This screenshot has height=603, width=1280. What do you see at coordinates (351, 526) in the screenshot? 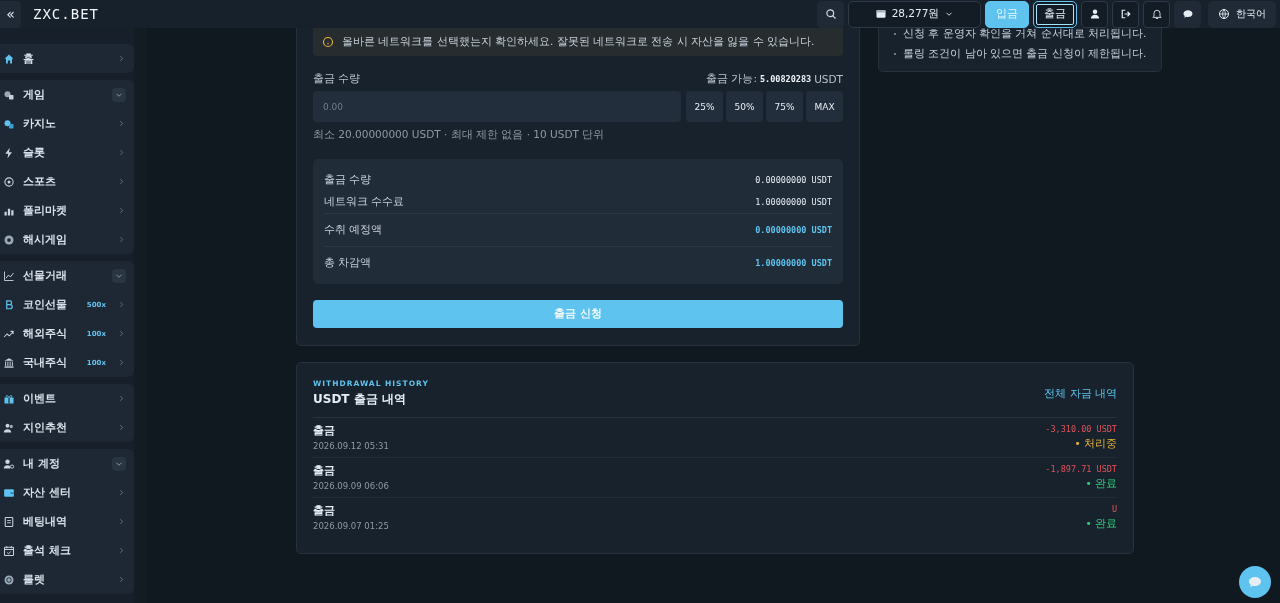
I see `history-date: 2026.09.07 01:25` at bounding box center [351, 526].